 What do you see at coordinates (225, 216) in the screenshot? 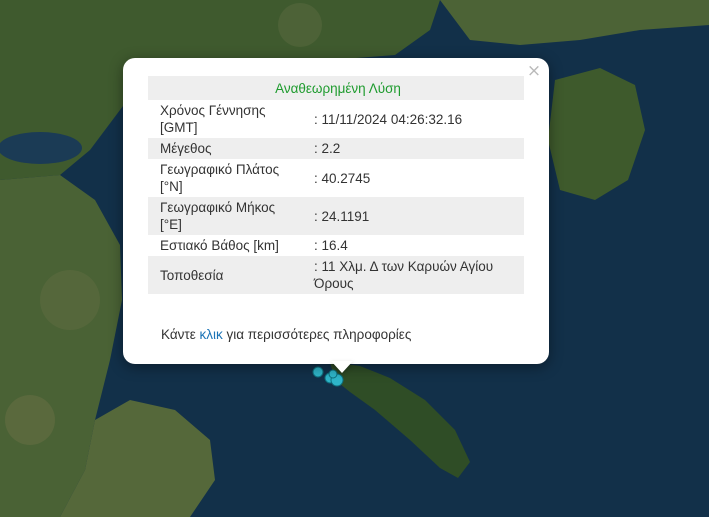
I see `row-label: Γεωγραφικό Μήκος [°E]` at bounding box center [225, 216].